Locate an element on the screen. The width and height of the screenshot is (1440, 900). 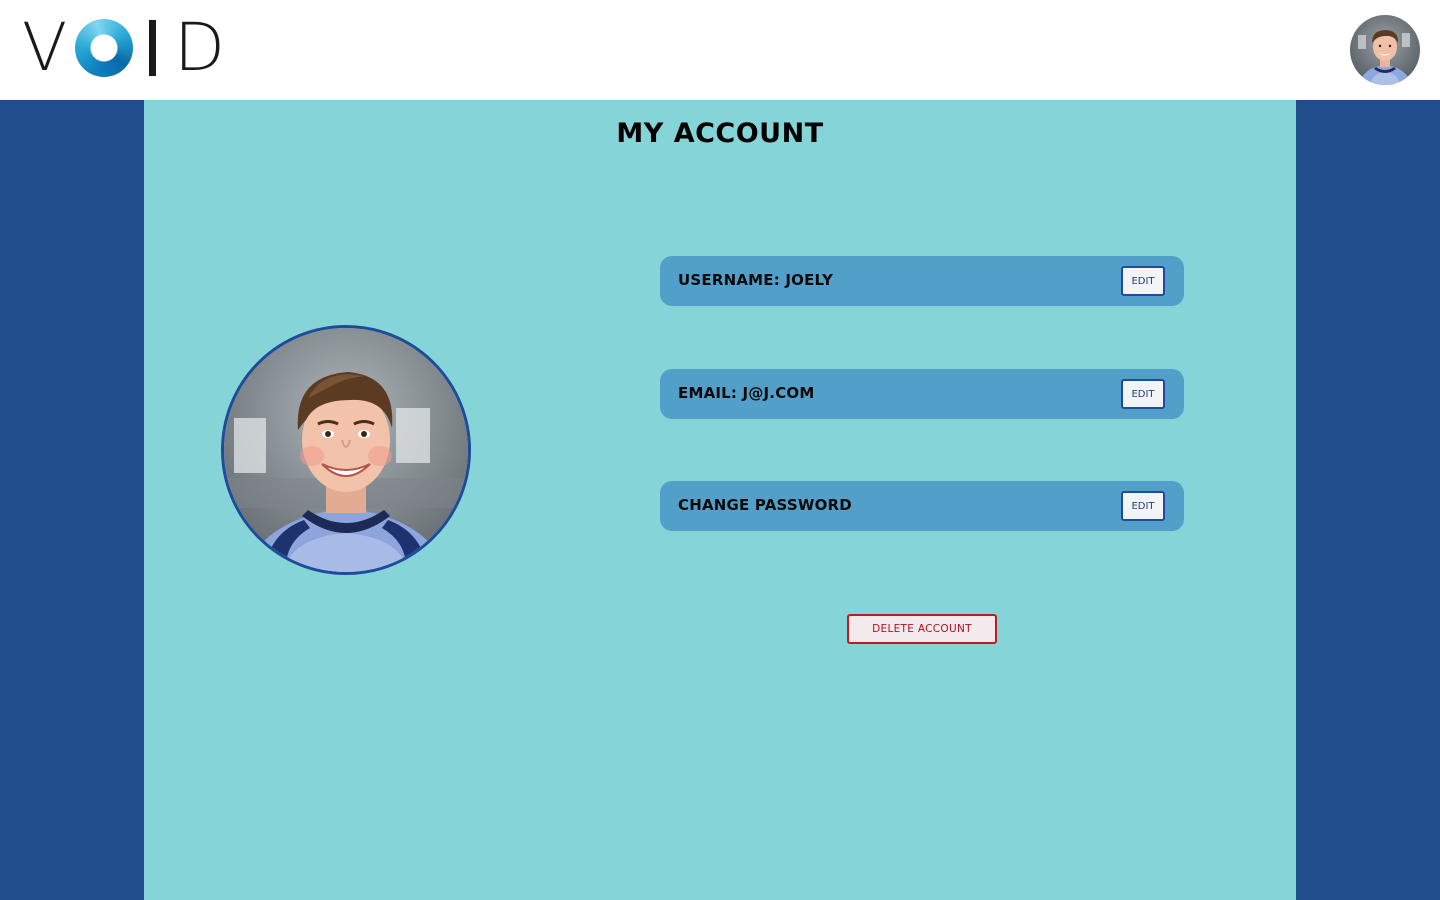
password-label: Change Password is located at coordinates (765, 505).